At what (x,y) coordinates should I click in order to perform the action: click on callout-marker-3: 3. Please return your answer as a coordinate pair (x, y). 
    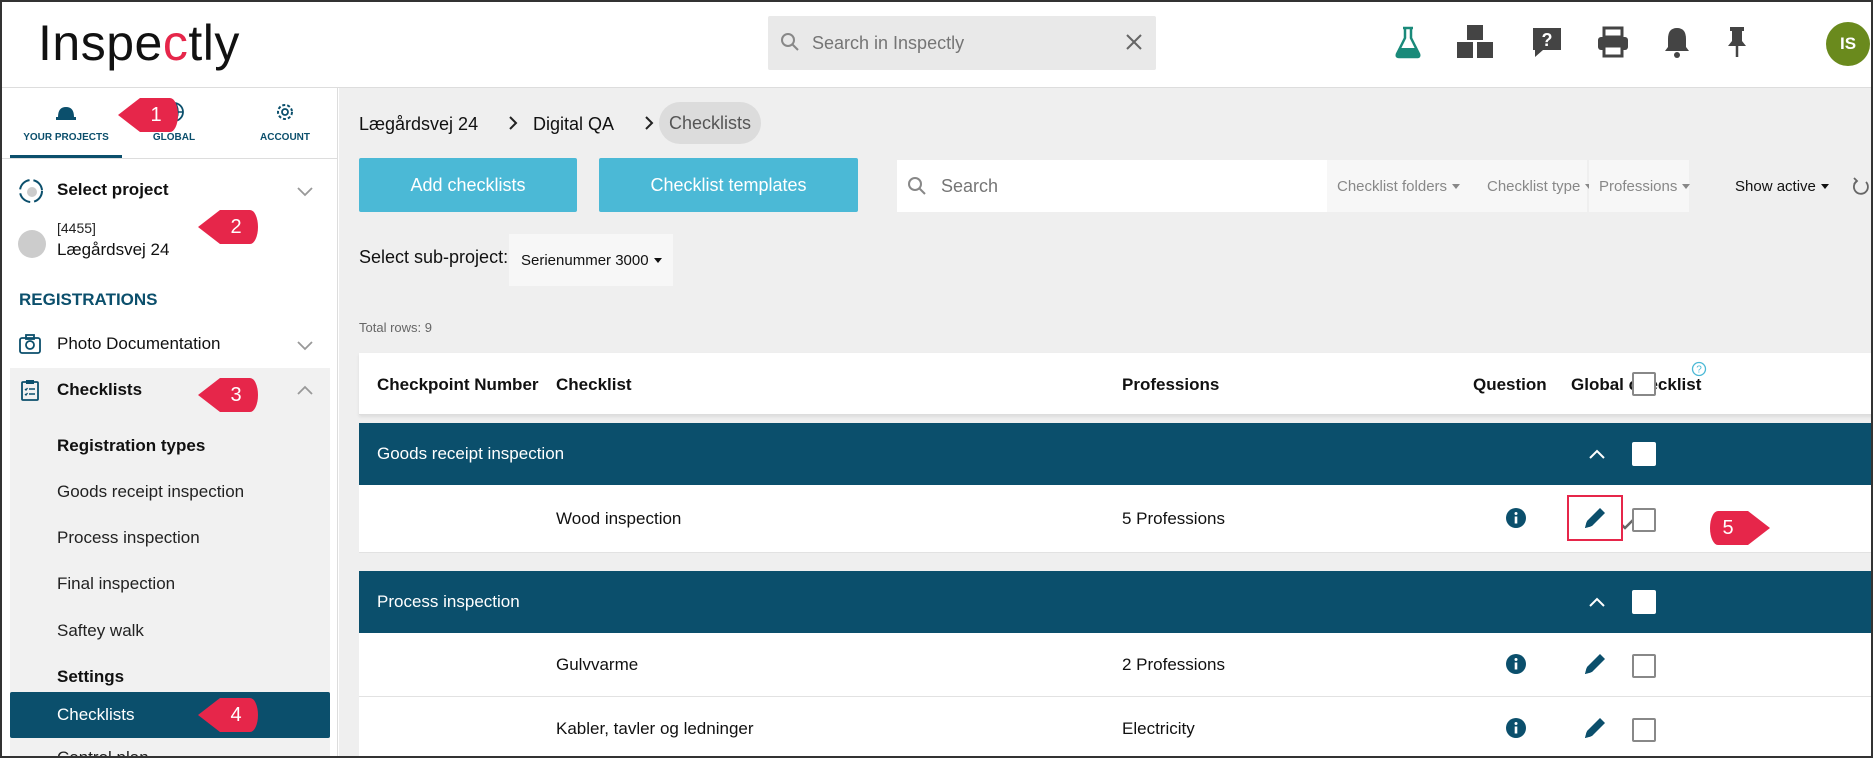
    Looking at the image, I should click on (228, 395).